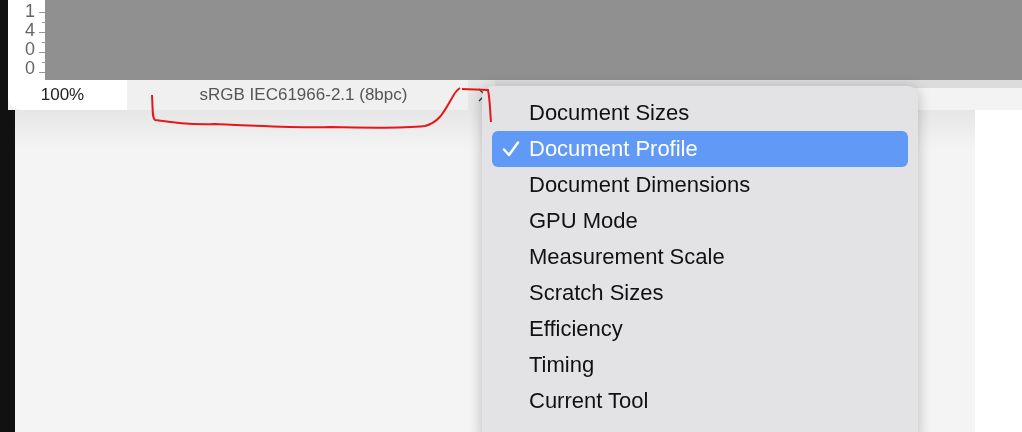  I want to click on checkmark-icon, so click(511, 149).